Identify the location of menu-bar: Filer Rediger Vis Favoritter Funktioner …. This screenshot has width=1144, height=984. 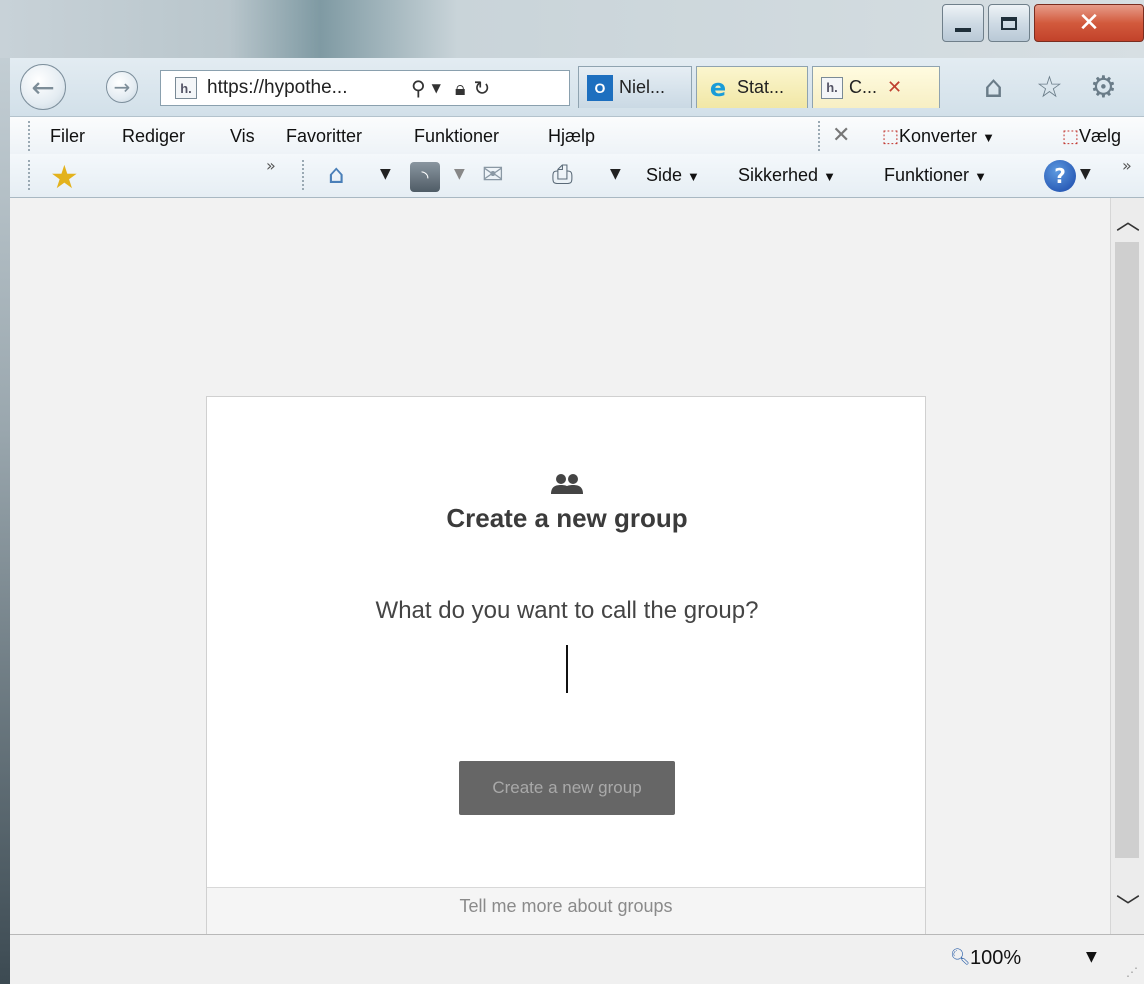
(577, 135).